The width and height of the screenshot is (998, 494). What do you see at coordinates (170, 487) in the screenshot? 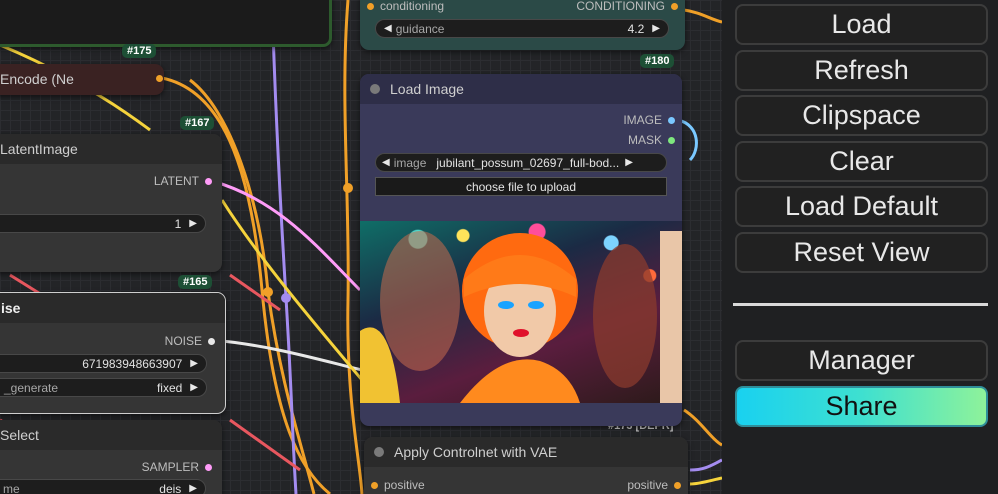
I see `sampler-name-value: deis` at bounding box center [170, 487].